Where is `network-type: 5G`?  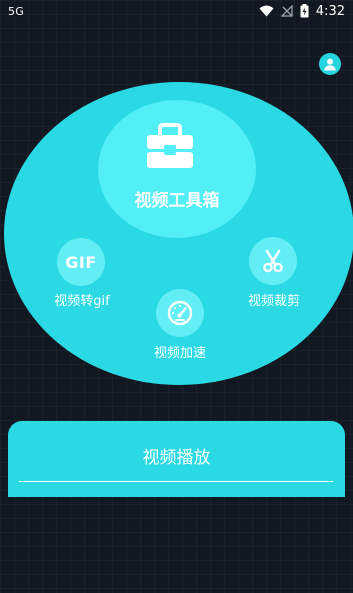
network-type: 5G is located at coordinates (16, 11).